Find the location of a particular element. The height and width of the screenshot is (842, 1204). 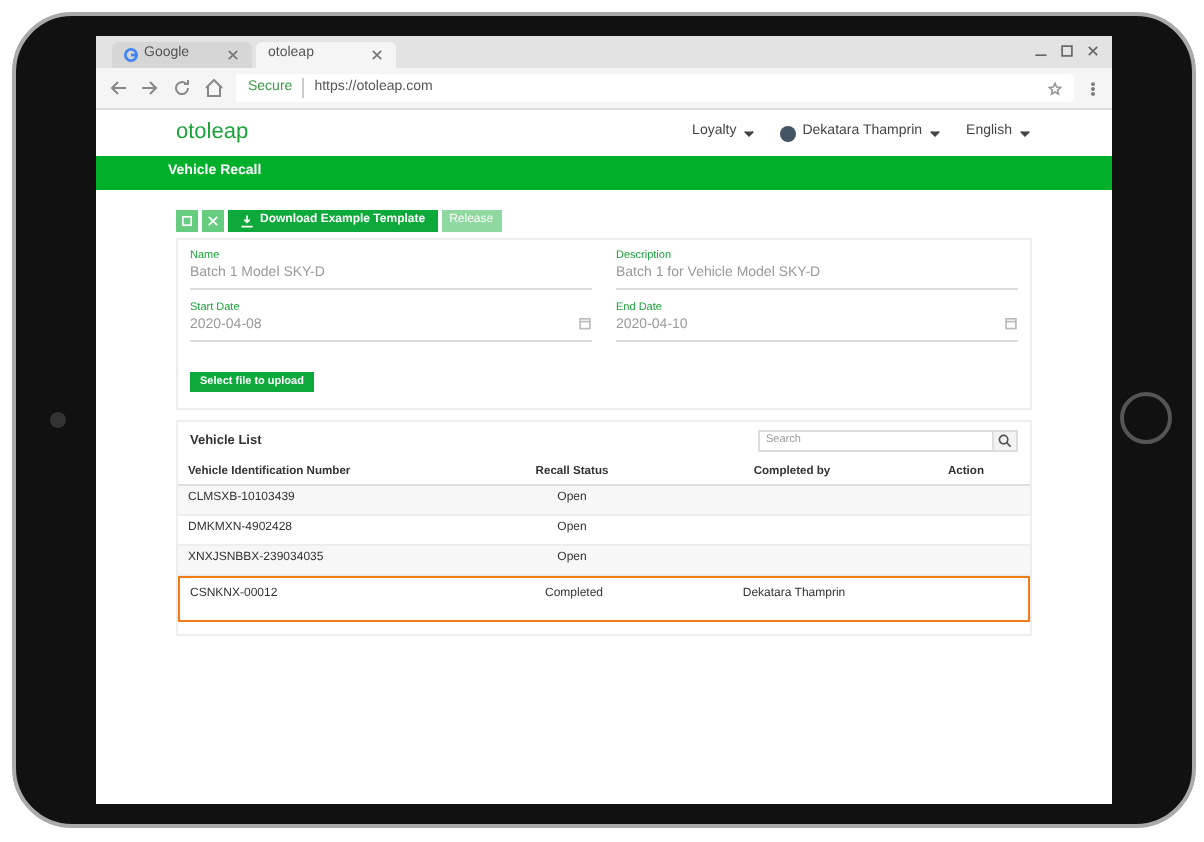

cancel-button is located at coordinates (213, 221).